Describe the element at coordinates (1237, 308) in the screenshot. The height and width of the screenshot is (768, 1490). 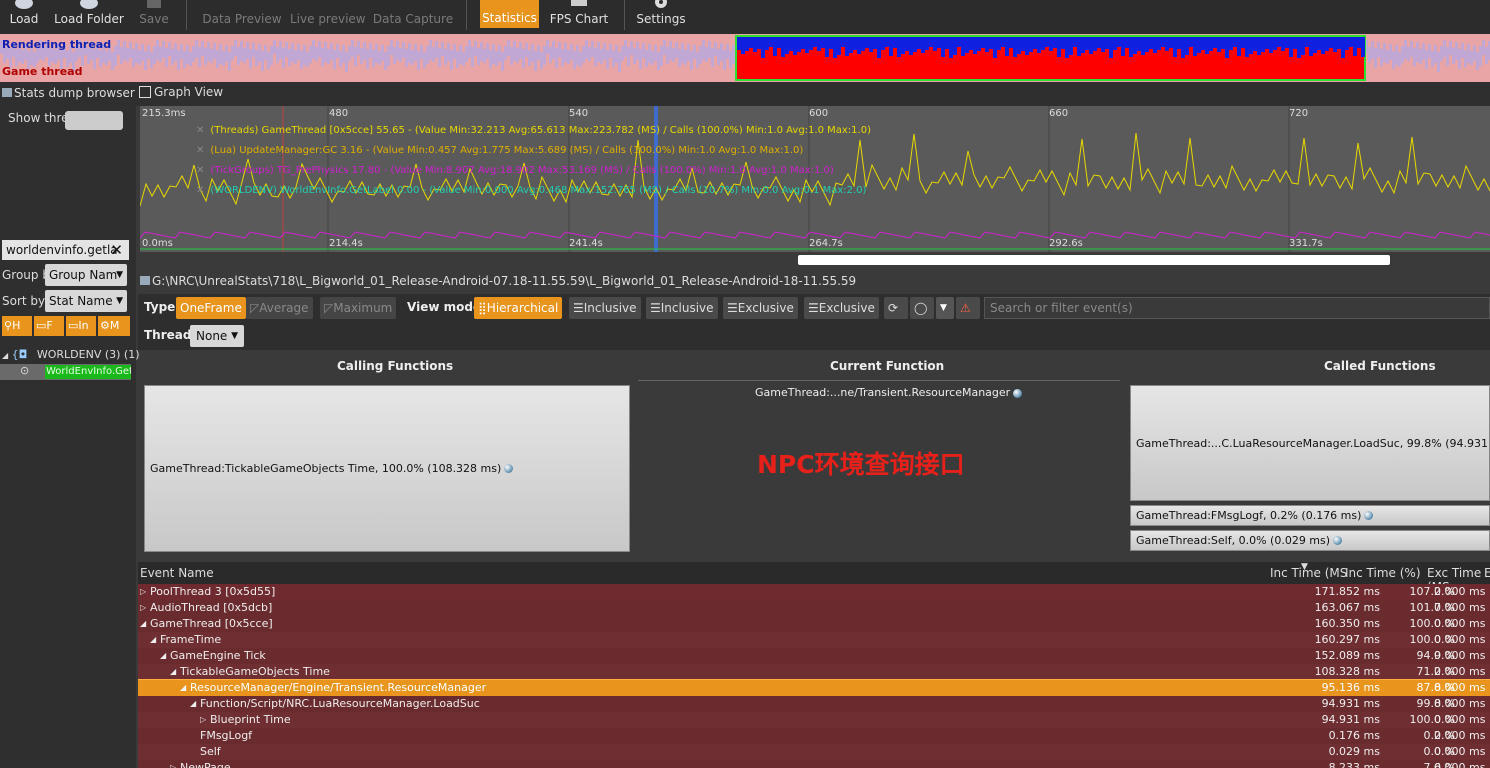
I see `search-input: Search or filter event(s)` at that location.